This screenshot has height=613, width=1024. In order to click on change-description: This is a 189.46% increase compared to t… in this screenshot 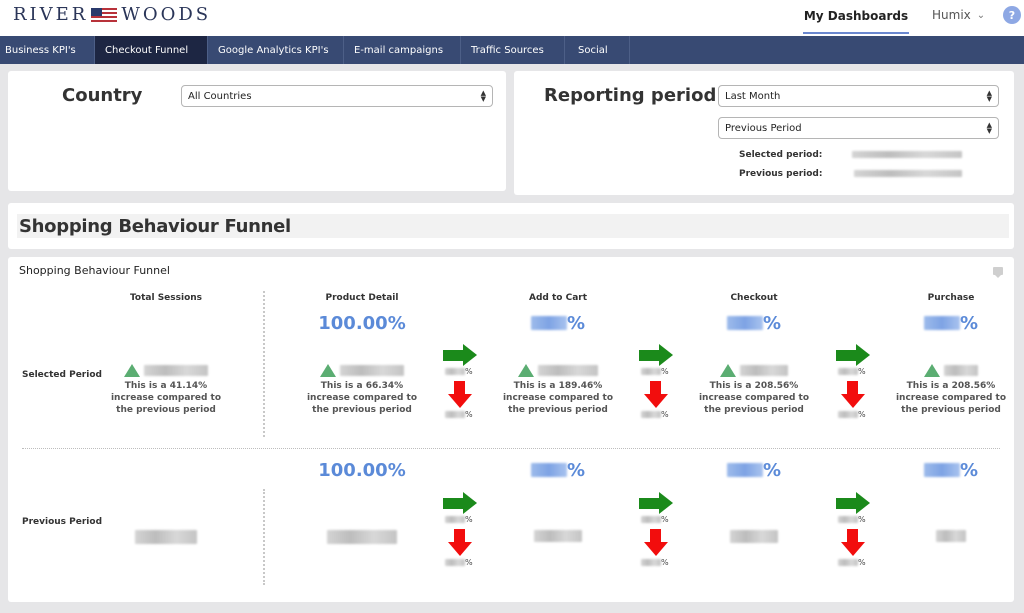, I will do `click(558, 398)`.